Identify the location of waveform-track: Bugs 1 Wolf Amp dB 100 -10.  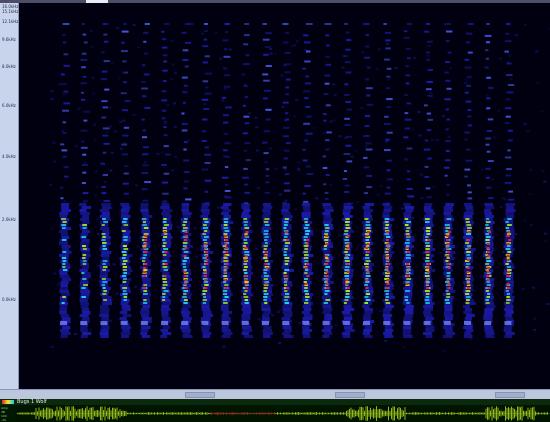
(275, 410).